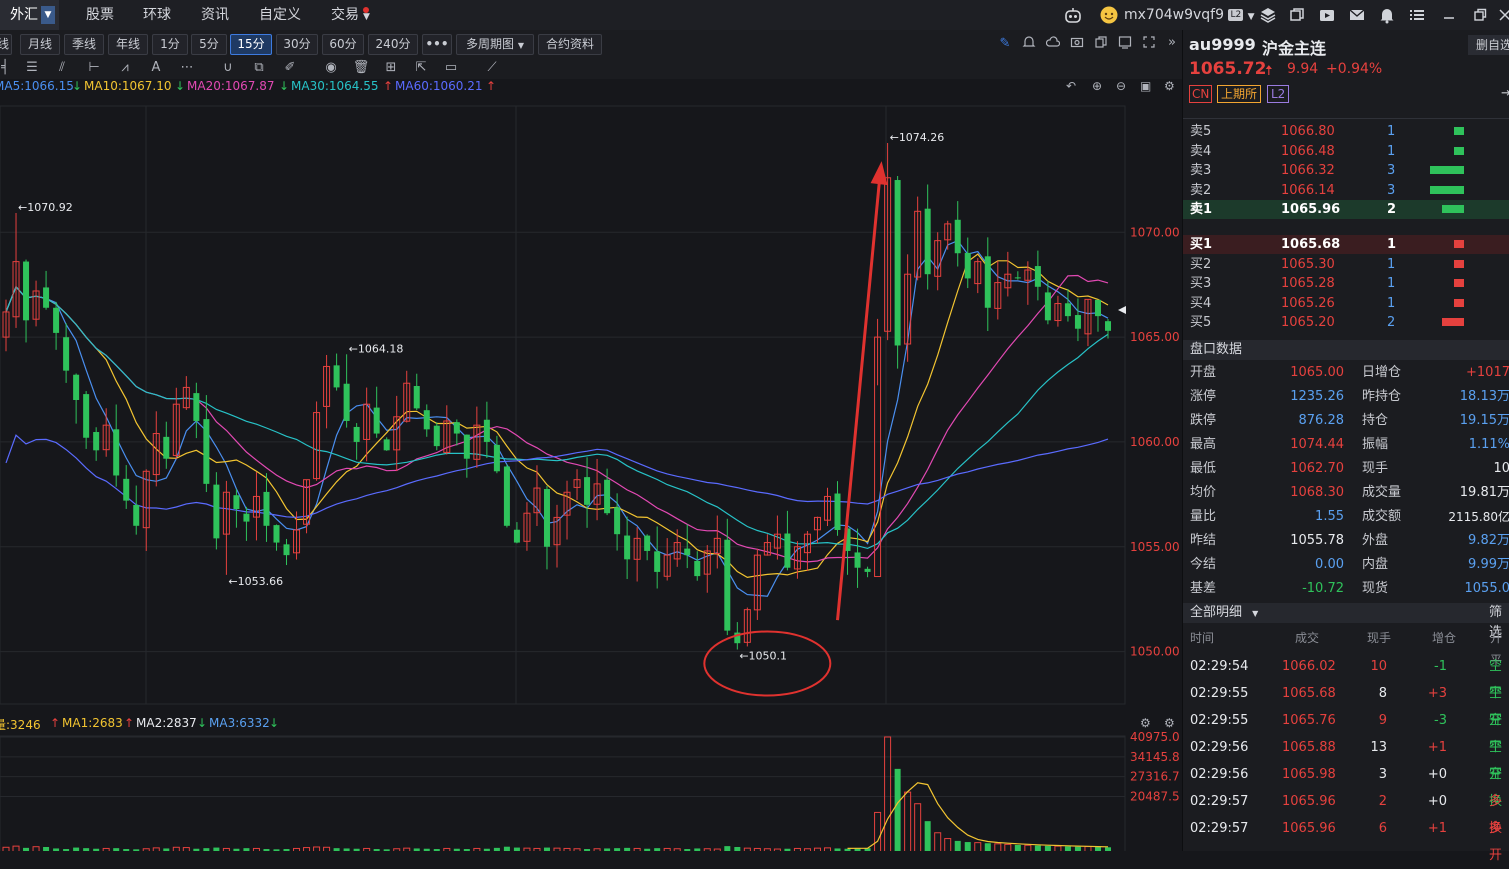 The image size is (1509, 869). I want to click on detail-row: 02:29:551065.688+3空开, so click(1346, 693).